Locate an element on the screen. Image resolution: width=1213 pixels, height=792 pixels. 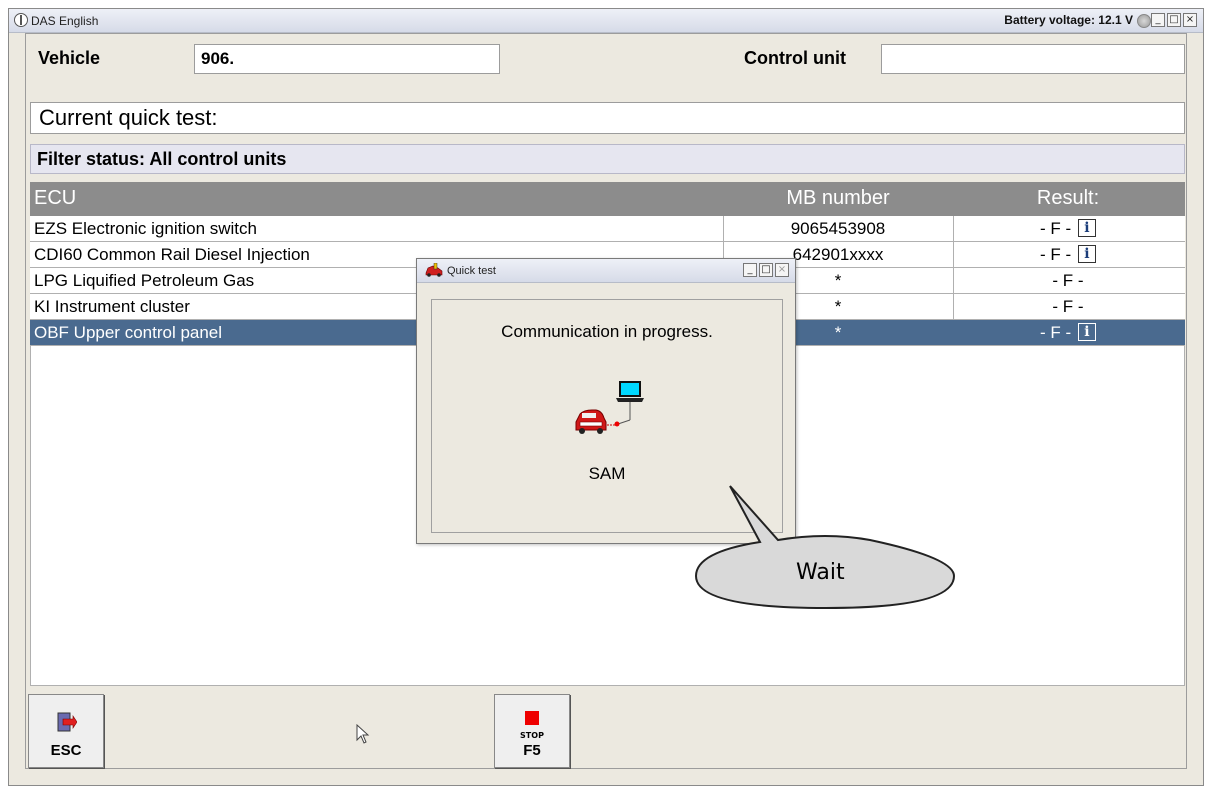
f5-label: F5 is located at coordinates (532, 750).